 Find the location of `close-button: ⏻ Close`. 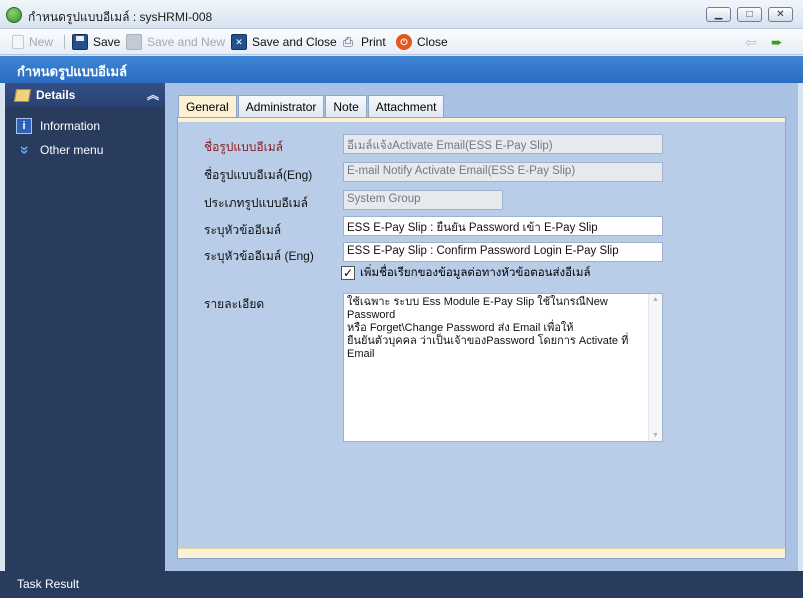

close-button: ⏻ Close is located at coordinates (422, 42).